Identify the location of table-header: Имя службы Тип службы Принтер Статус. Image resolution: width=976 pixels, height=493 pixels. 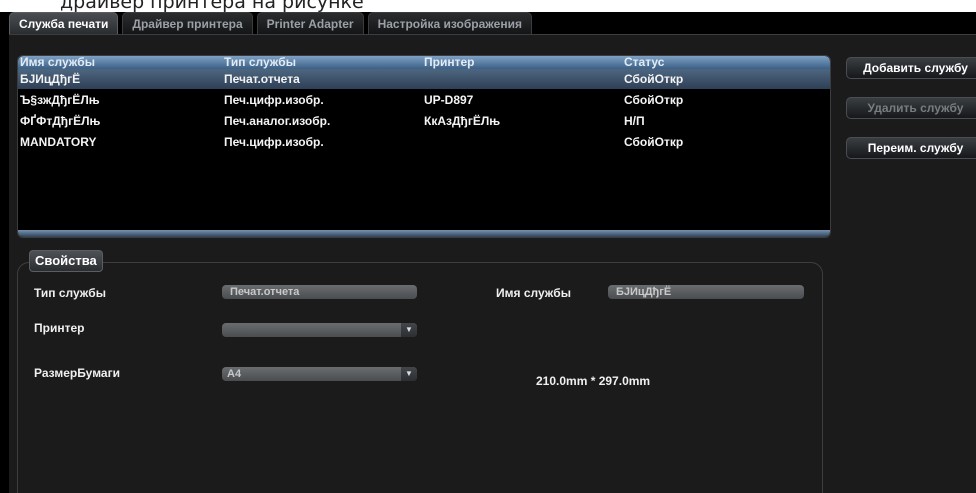
(424, 62).